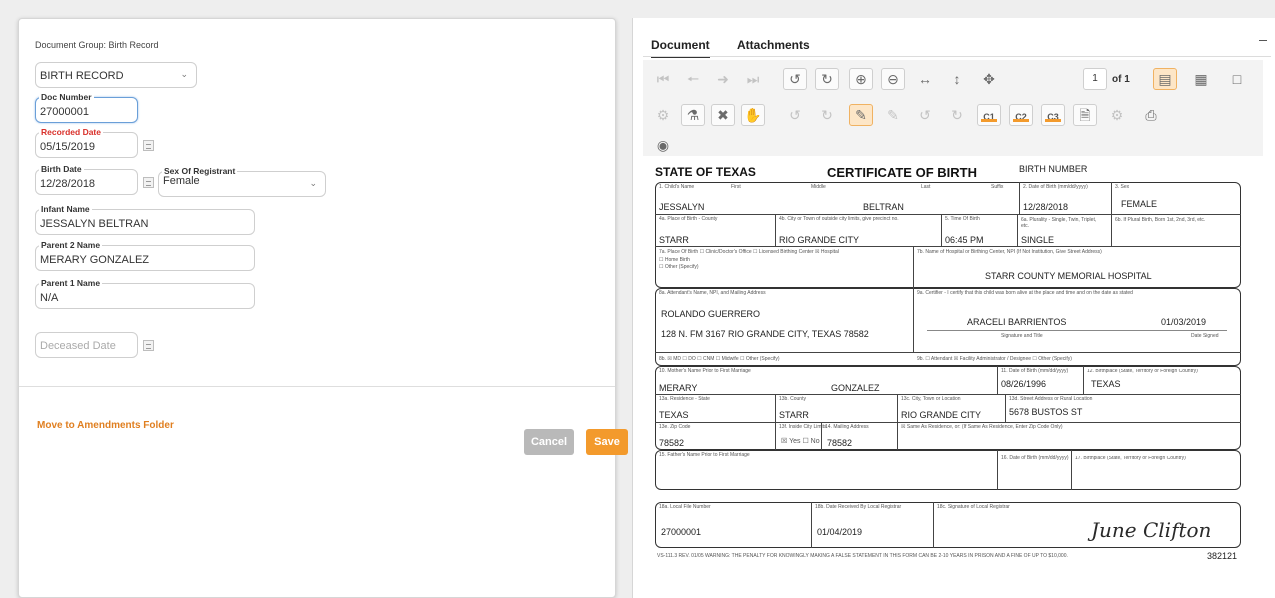  I want to click on annotation-icon: ⚙, so click(663, 115).